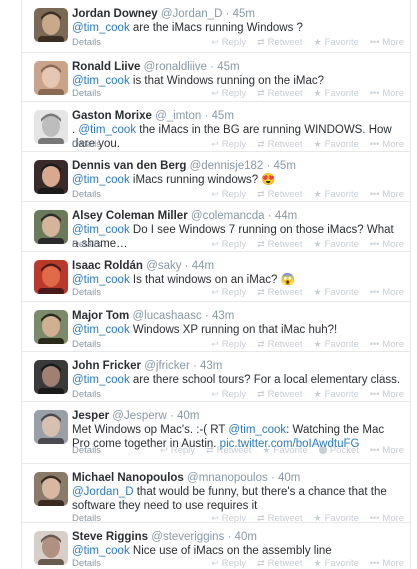 The height and width of the screenshot is (569, 417). Describe the element at coordinates (129, 166) in the screenshot. I see `fullname: Dennis van den Berg` at that location.